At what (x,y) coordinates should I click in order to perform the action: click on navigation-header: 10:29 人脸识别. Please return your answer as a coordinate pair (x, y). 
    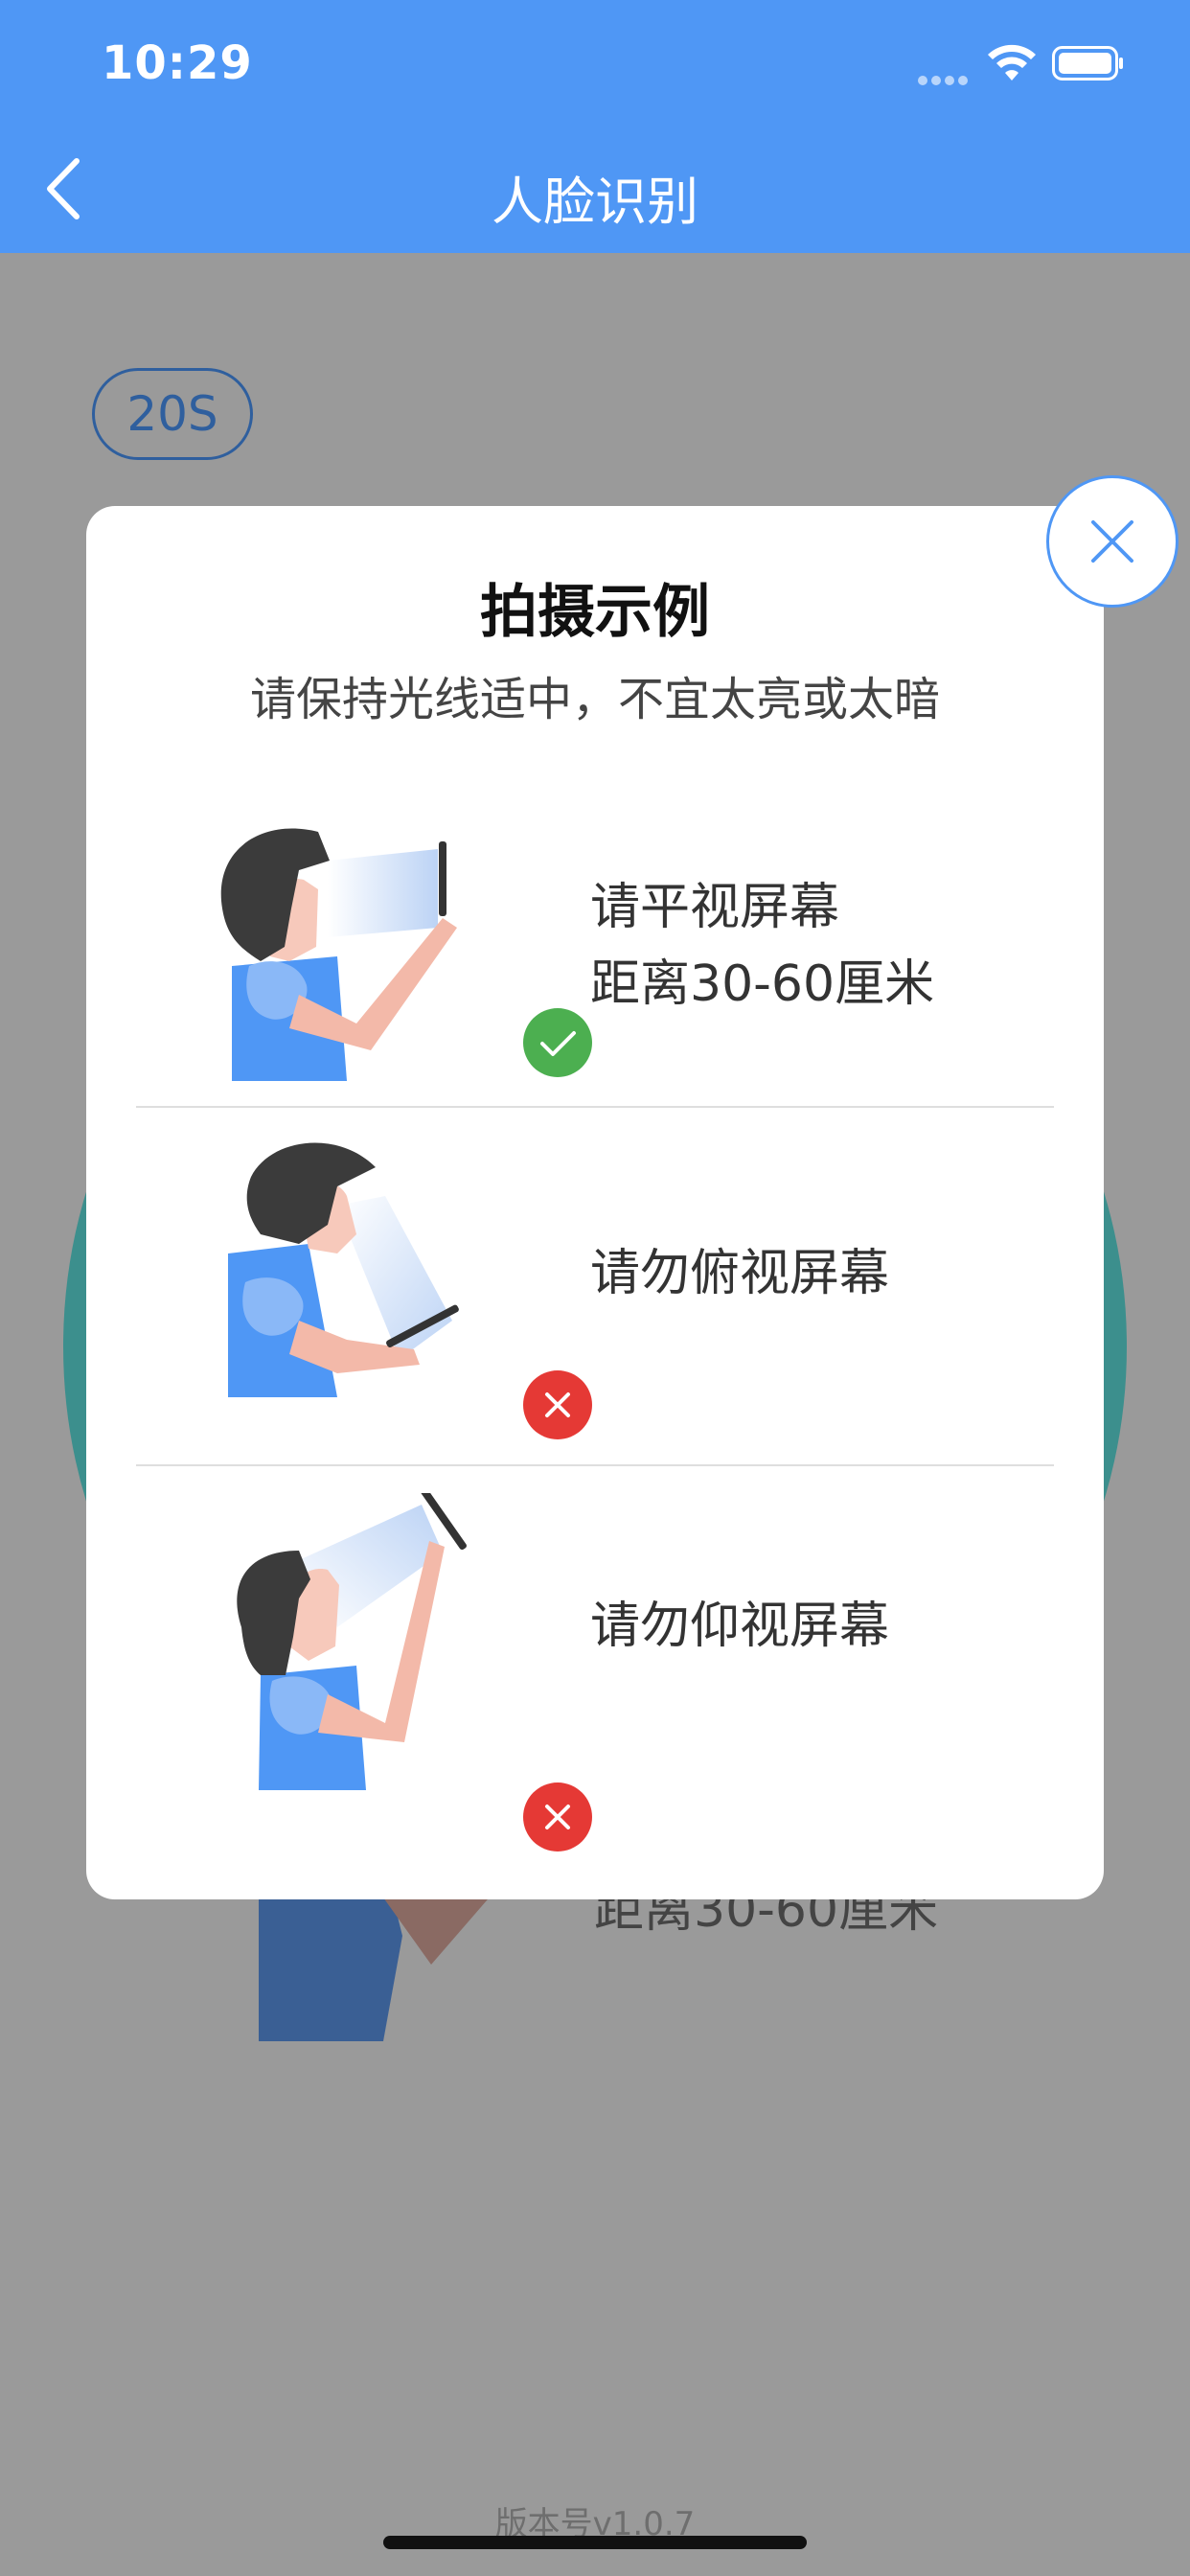
    Looking at the image, I should click on (595, 126).